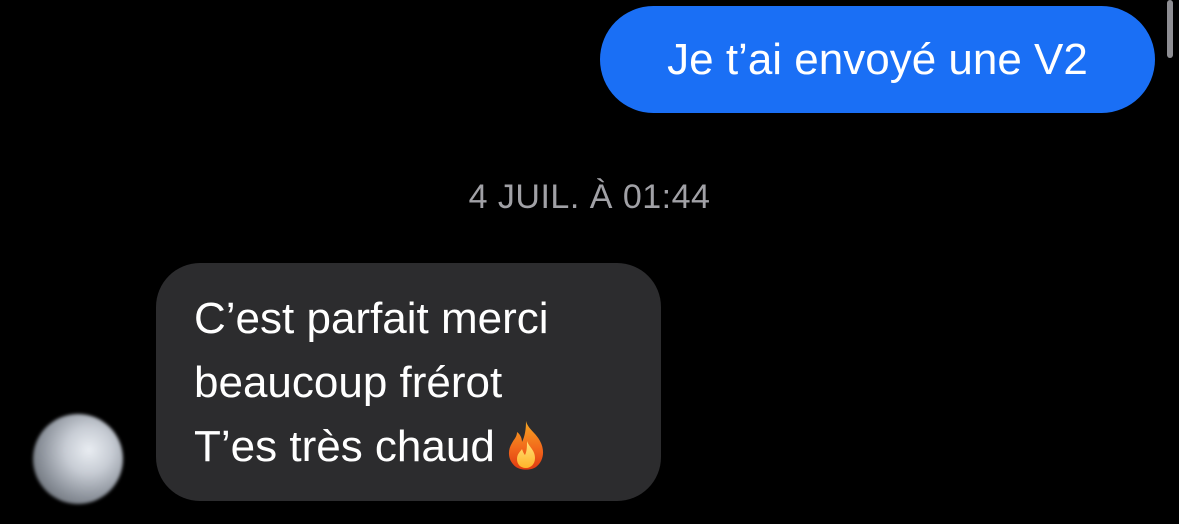 This screenshot has height=524, width=1179. I want to click on sent-message-text: Je t’ai envoyé une V2, so click(877, 59).